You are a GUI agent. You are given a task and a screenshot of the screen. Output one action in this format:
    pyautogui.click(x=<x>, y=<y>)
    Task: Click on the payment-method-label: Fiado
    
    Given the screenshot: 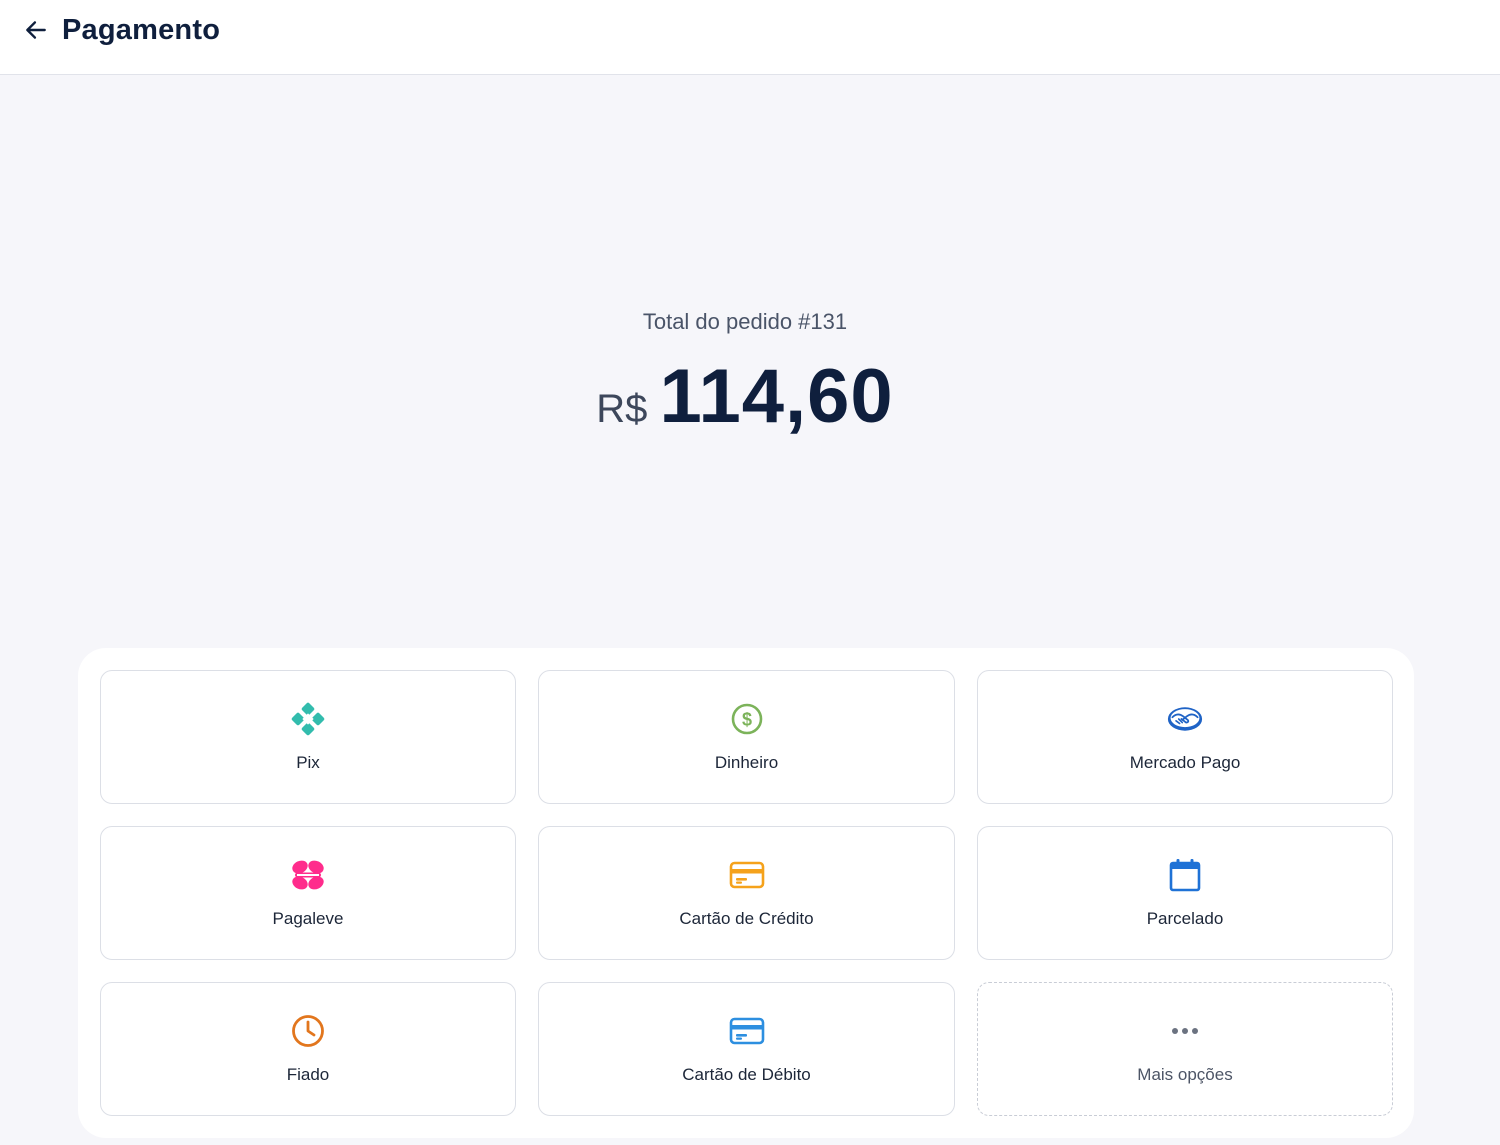 What is the action you would take?
    pyautogui.click(x=308, y=1074)
    